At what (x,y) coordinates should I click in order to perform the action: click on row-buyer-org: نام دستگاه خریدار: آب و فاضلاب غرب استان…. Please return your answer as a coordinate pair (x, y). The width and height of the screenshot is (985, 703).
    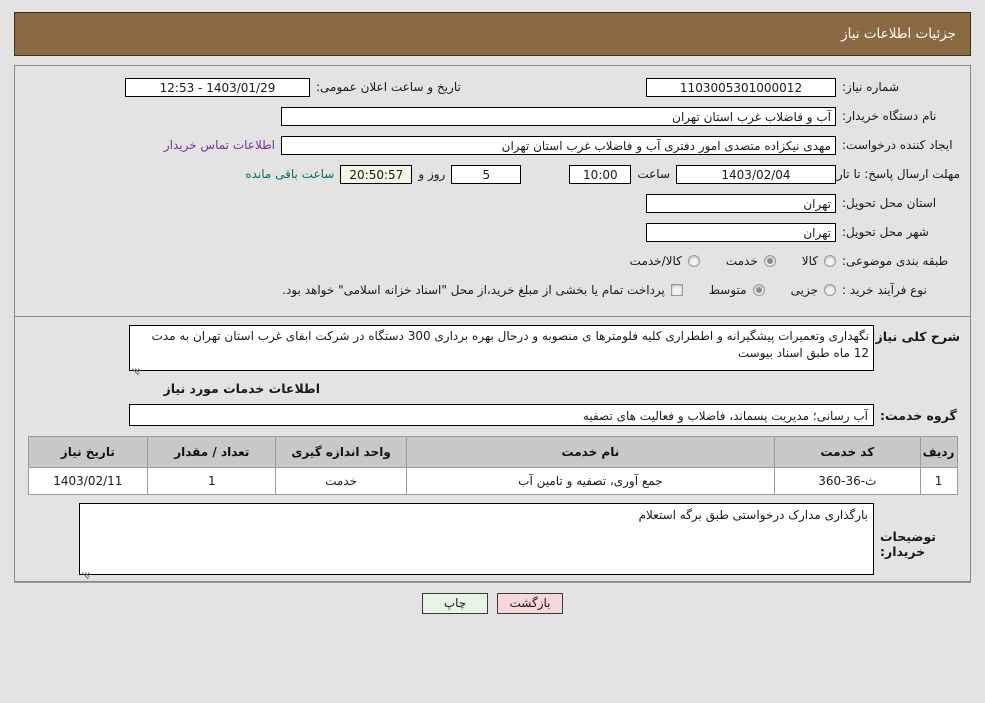
    Looking at the image, I should click on (492, 116).